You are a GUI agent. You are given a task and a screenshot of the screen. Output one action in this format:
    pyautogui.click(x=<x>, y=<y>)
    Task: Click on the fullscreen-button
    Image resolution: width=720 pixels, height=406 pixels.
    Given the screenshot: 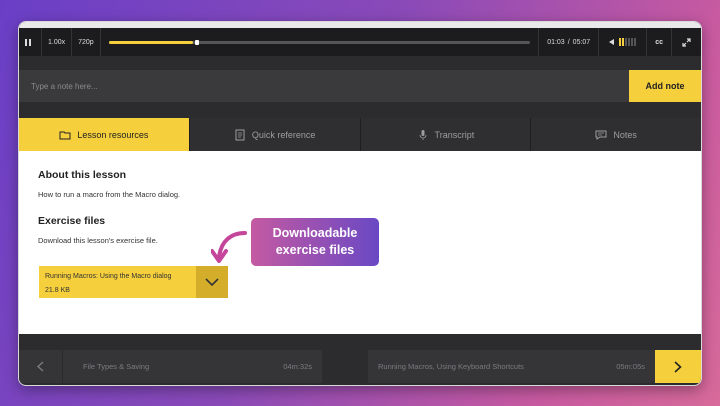 What is the action you would take?
    pyautogui.click(x=686, y=42)
    